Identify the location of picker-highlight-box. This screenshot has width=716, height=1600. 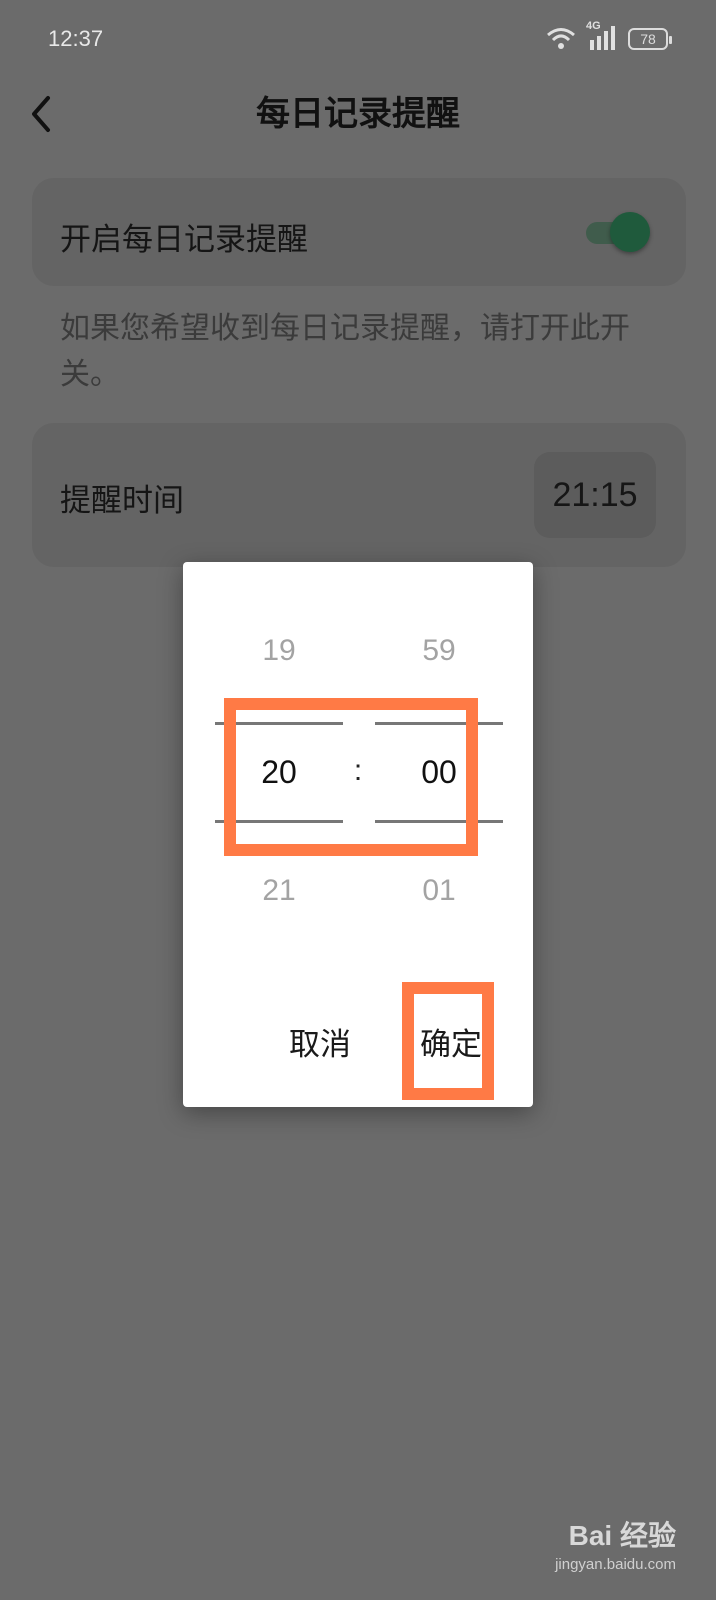
(351, 777).